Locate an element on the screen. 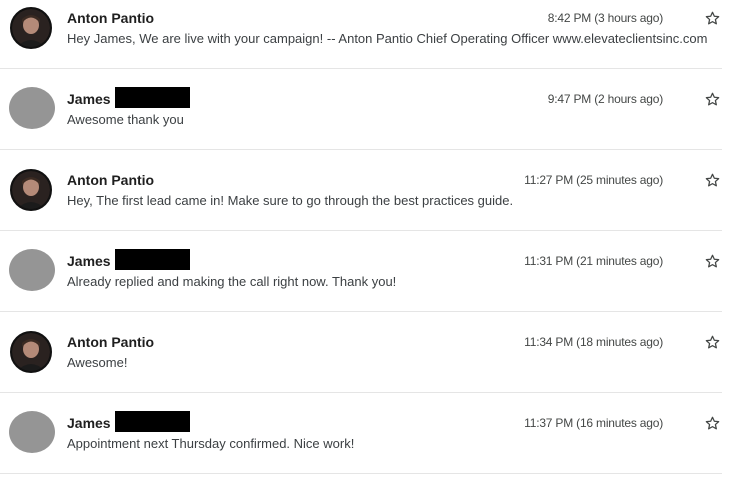 Image resolution: width=742 pixels, height=482 pixels. message-time: 8:42 PM (3 hours ago) is located at coordinates (605, 18).